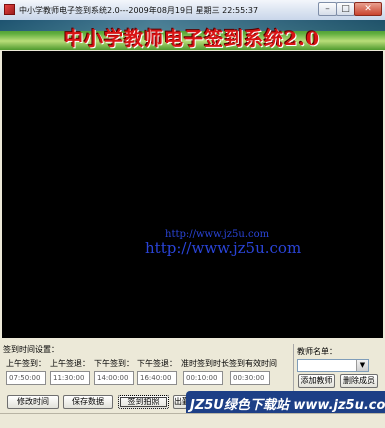  I want to click on chevron-down-icon: ▼, so click(362, 365).